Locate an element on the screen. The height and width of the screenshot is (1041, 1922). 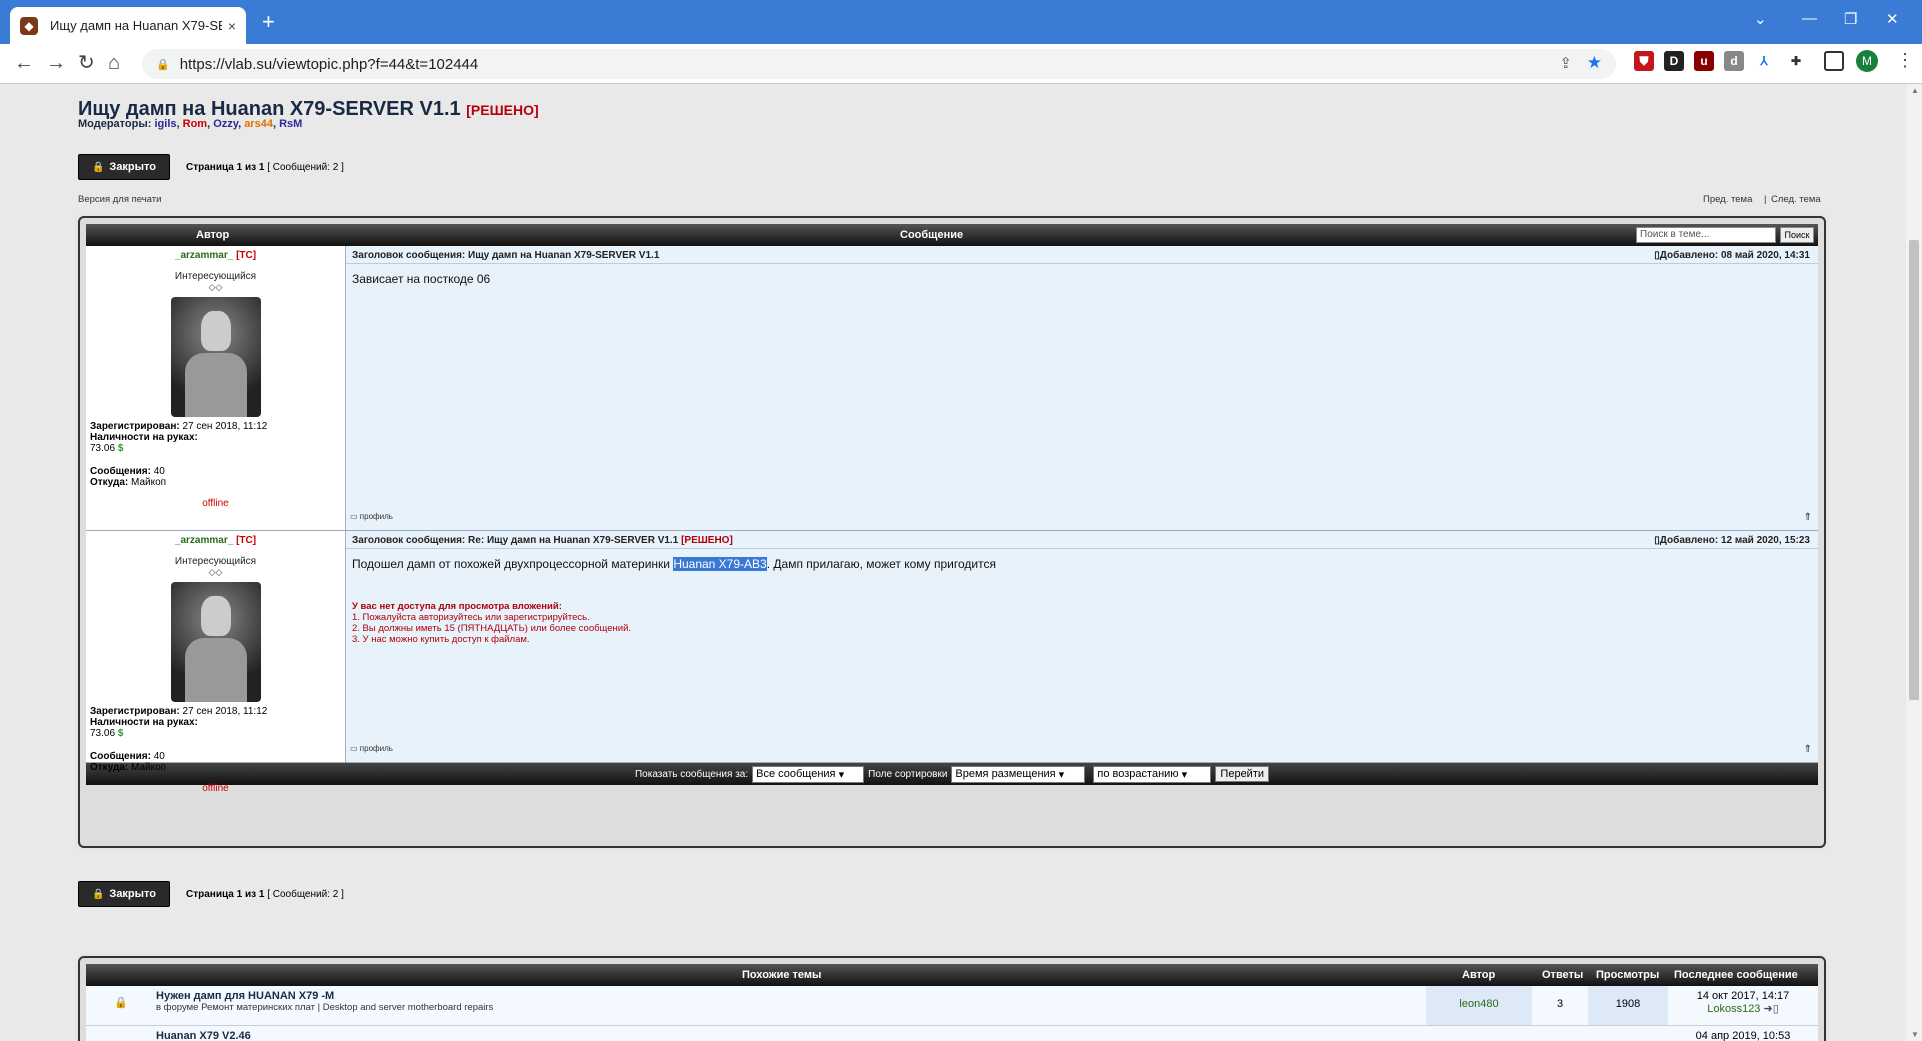
home-icon: ⌂ is located at coordinates (114, 63).